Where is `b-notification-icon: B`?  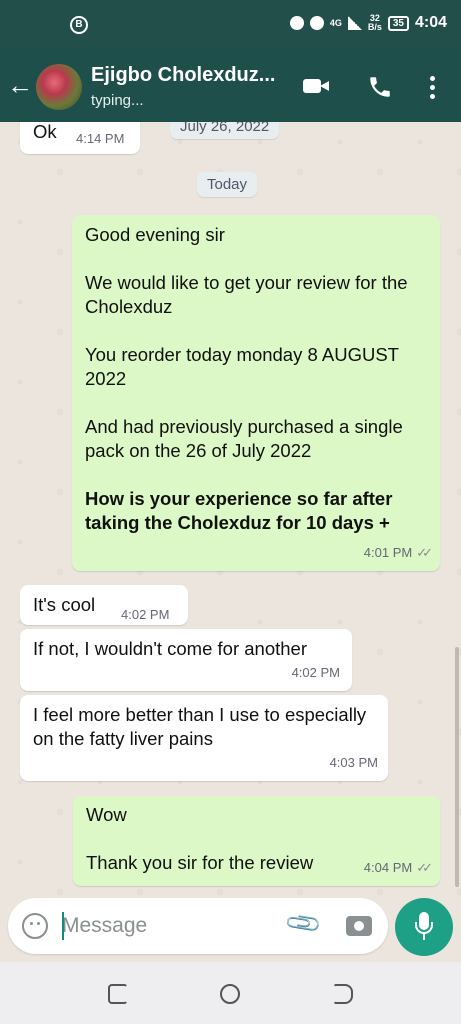 b-notification-icon: B is located at coordinates (79, 25).